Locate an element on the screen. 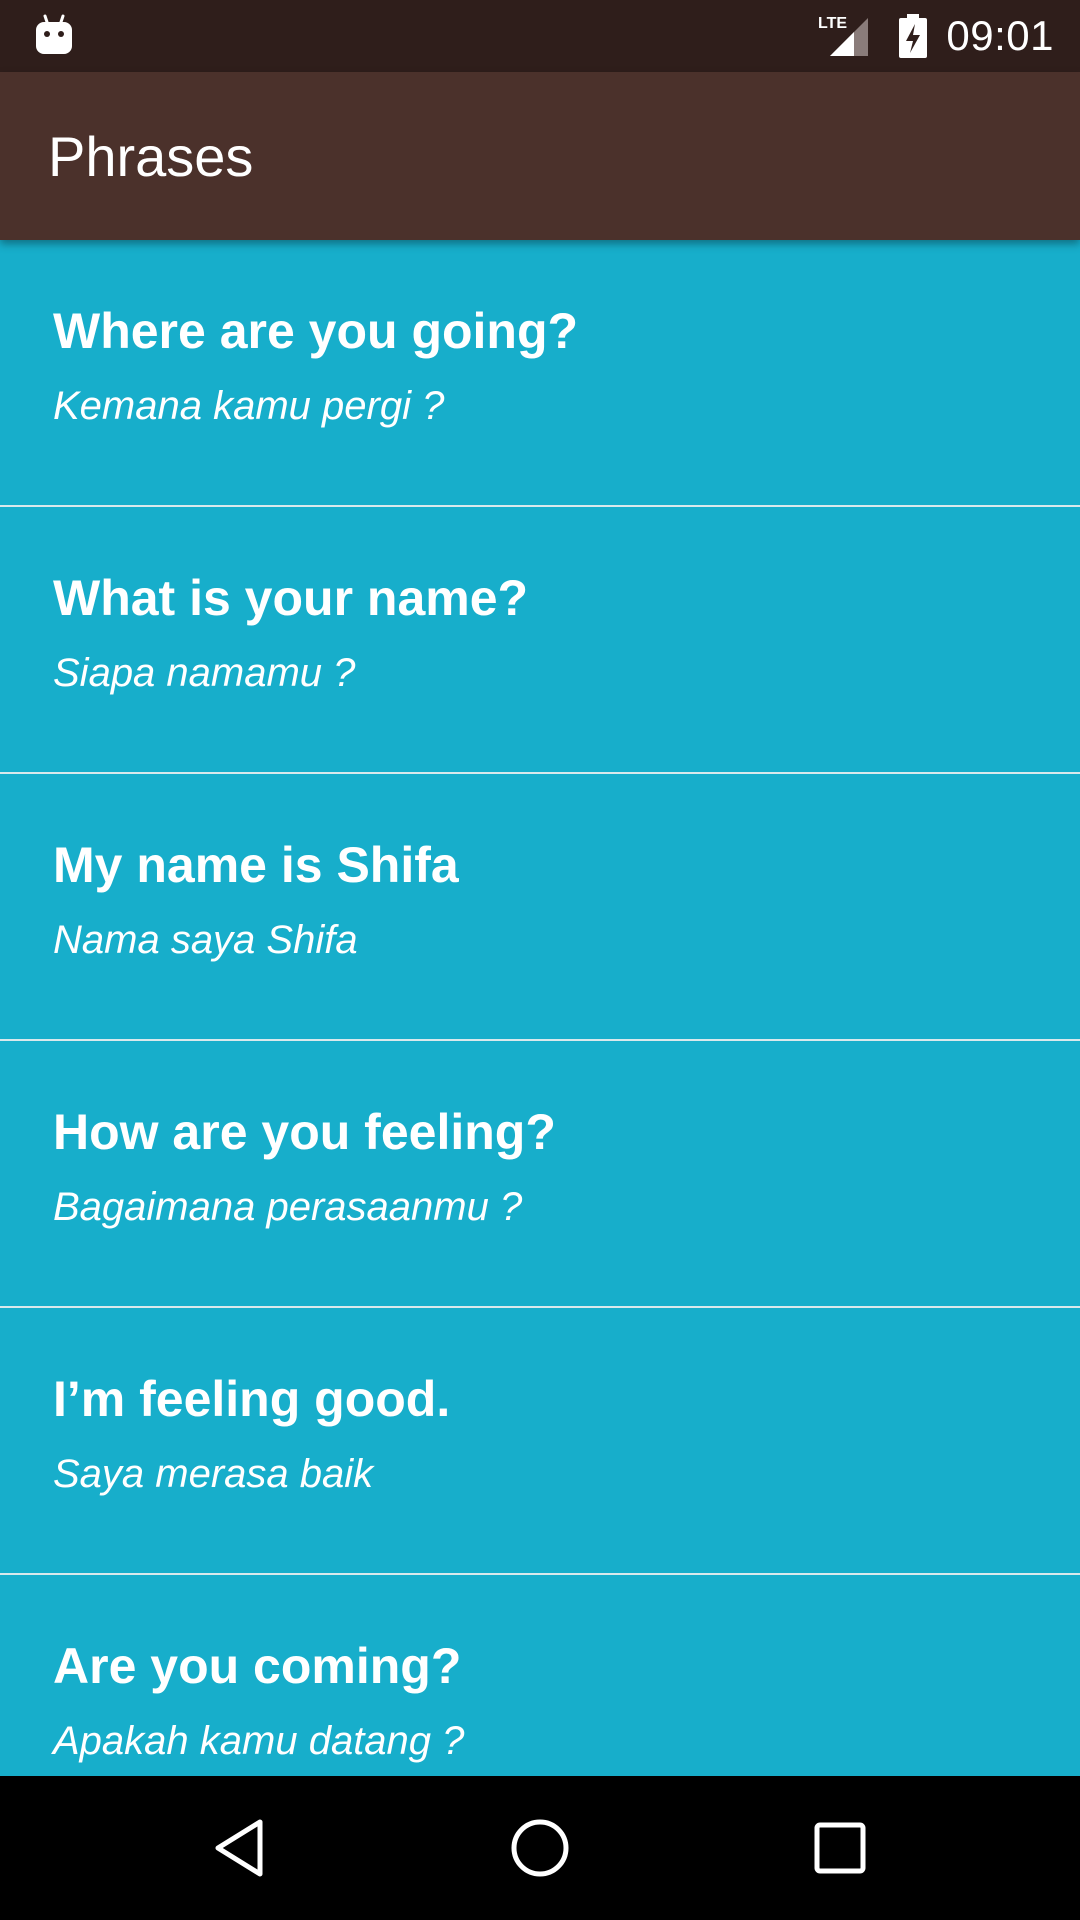 The image size is (1080, 1920). list-item: My name is Shifa Nama saya Shifa is located at coordinates (540, 907).